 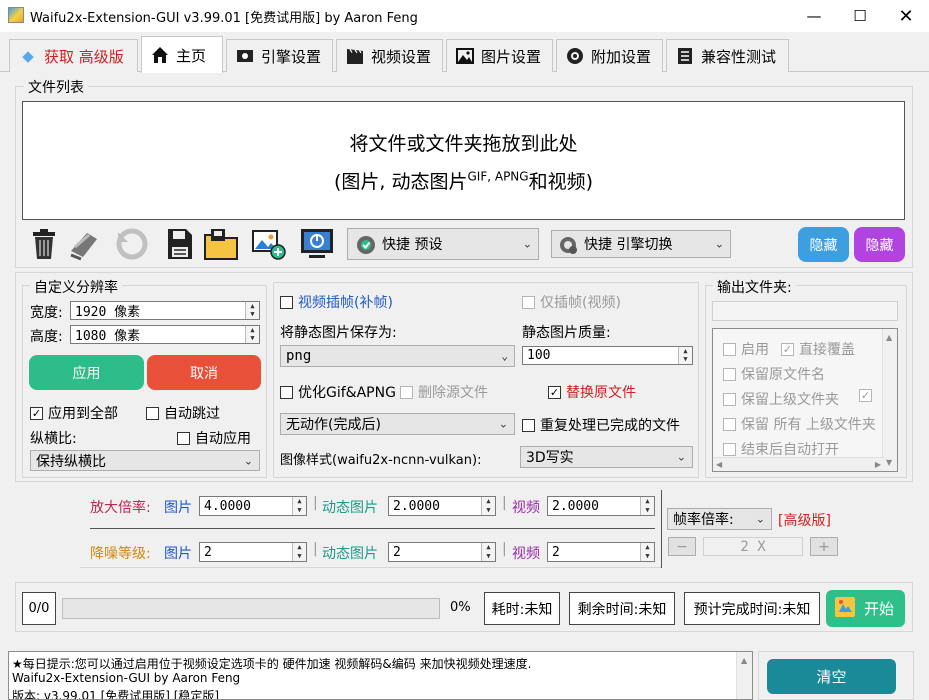 I want to click on scale-img-input: 4.0000 ▲ ▼, so click(x=253, y=506).